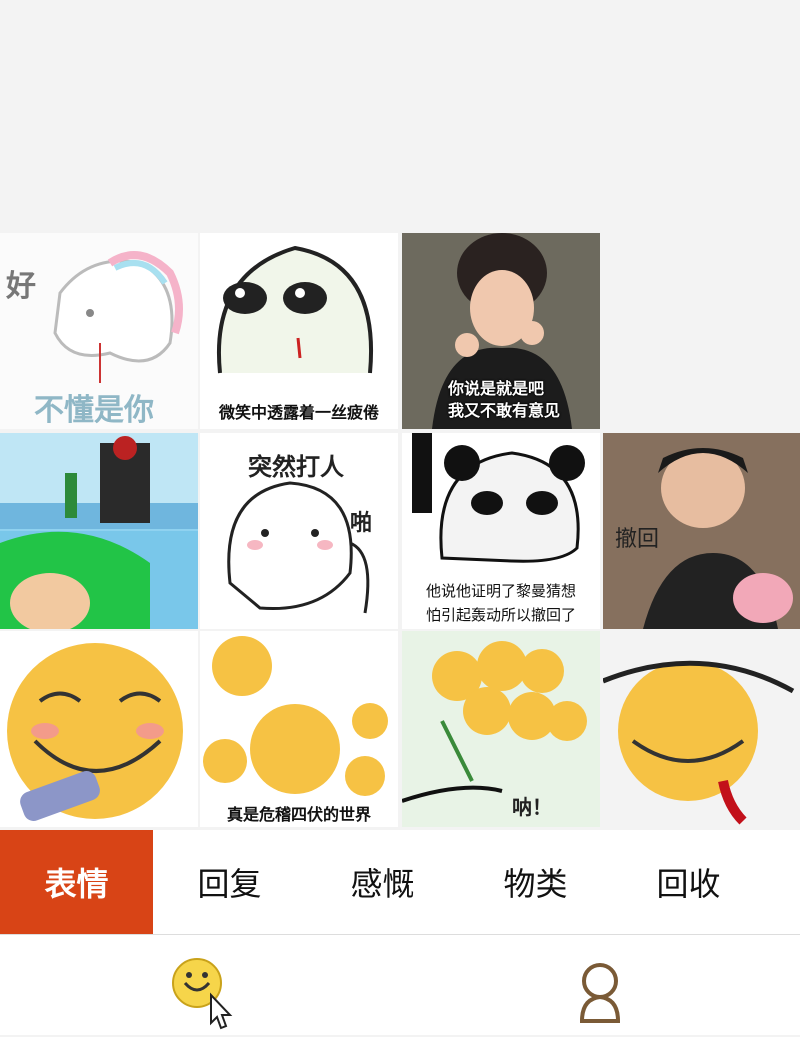 The height and width of the screenshot is (1037, 800). What do you see at coordinates (688, 882) in the screenshot?
I see `tab-recycle: 回收` at bounding box center [688, 882].